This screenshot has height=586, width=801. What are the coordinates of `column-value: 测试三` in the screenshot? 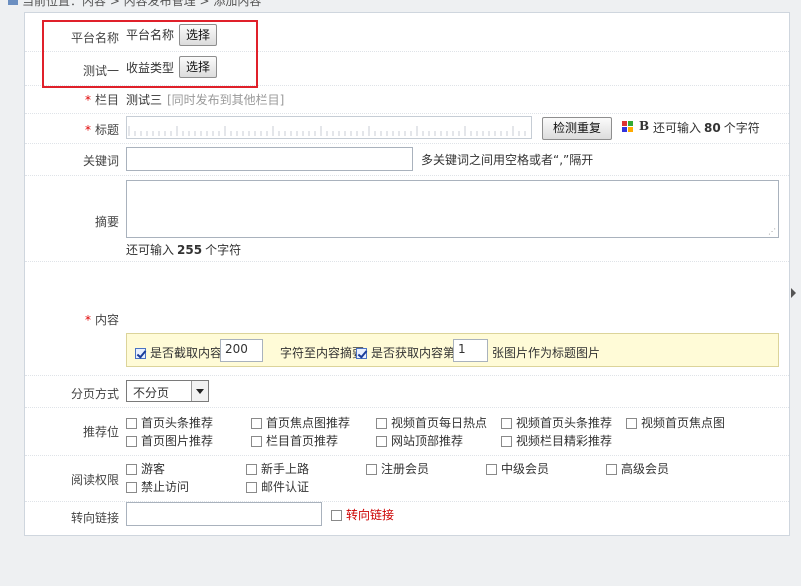 It's located at (144, 100).